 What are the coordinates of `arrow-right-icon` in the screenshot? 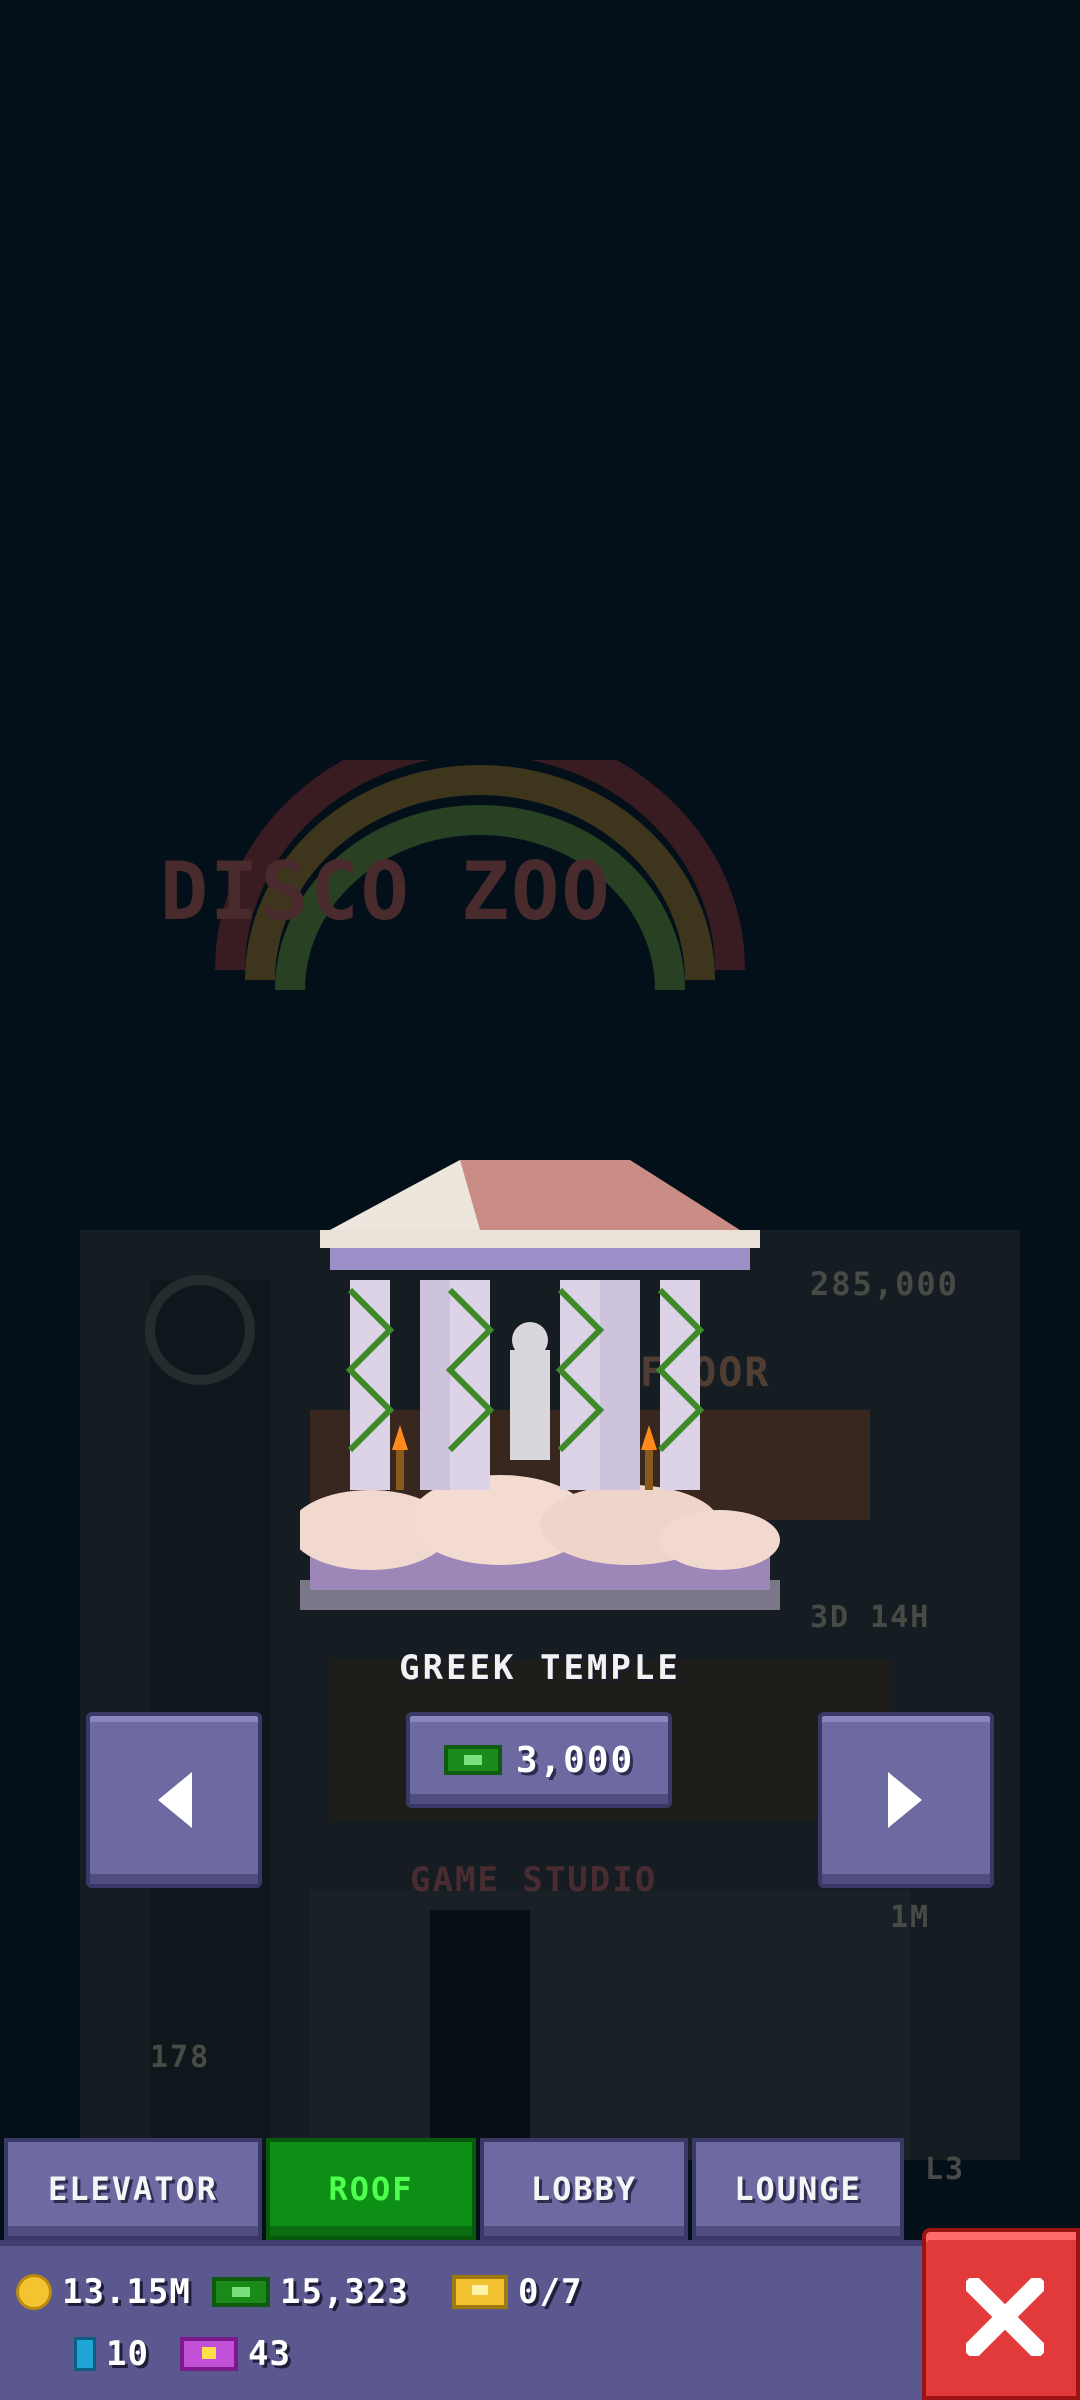 It's located at (905, 1800).